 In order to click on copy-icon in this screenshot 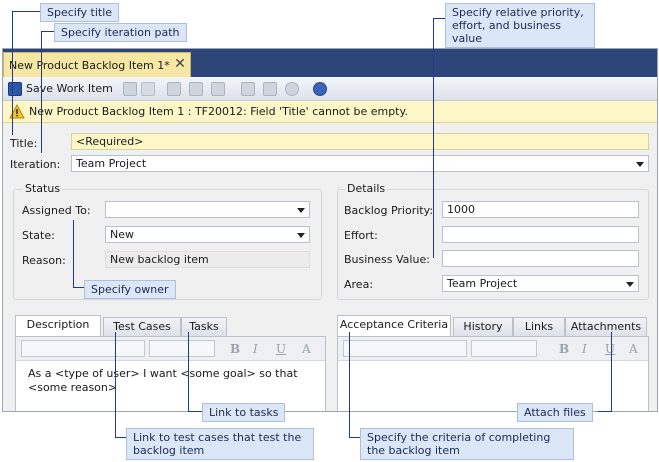, I will do `click(130, 89)`.